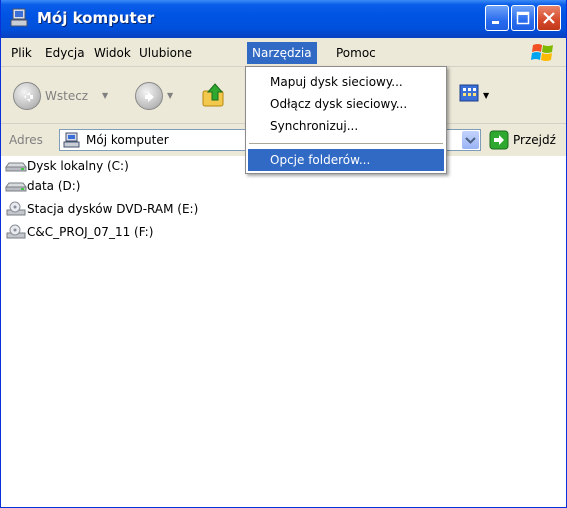  What do you see at coordinates (486, 95) in the screenshot?
I see `views-dropdown-chevron-icon: ▼` at bounding box center [486, 95].